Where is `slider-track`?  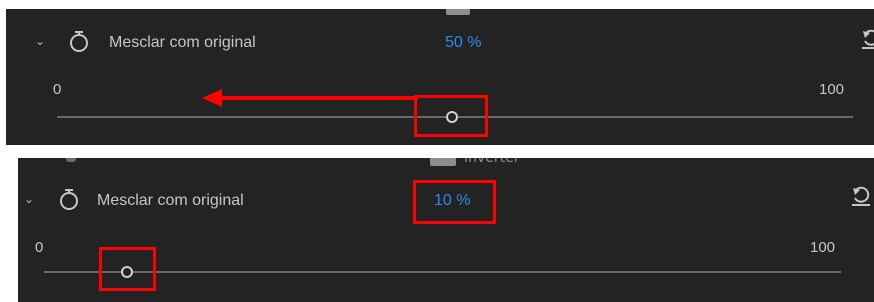
slider-track is located at coordinates (442, 272).